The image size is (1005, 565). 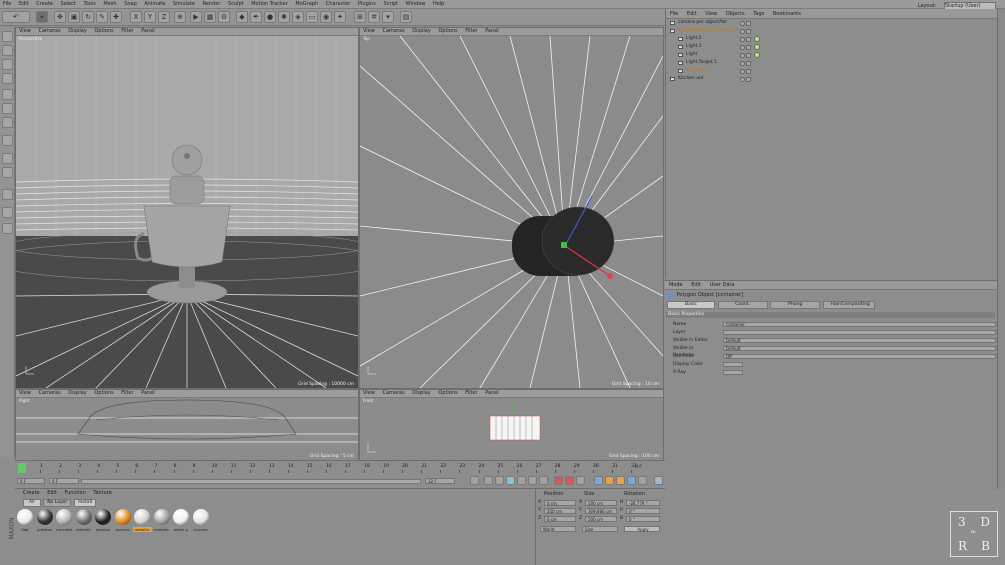 What do you see at coordinates (269, 4) in the screenshot?
I see `menu-motion-tracker: Motion Tracker` at bounding box center [269, 4].